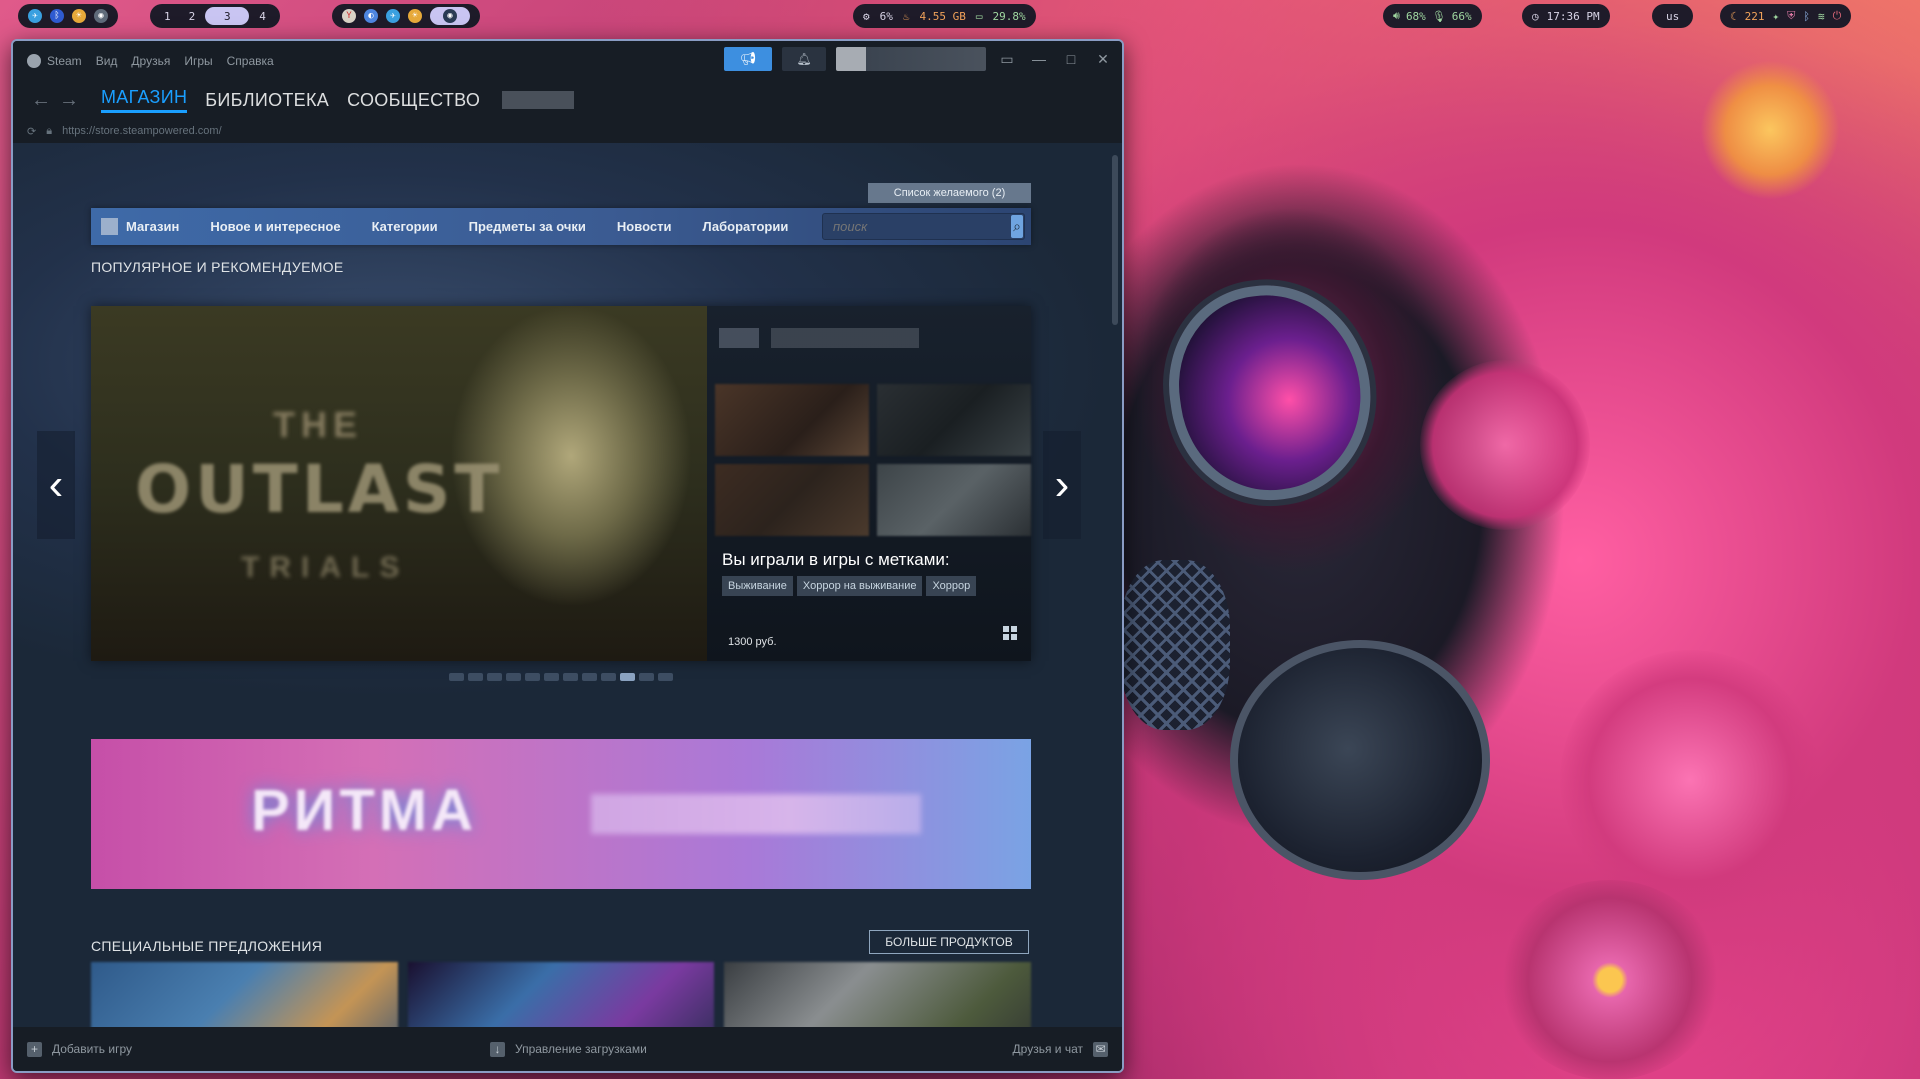  Describe the element at coordinates (527, 226) in the screenshot. I see `store-nav-points: Предметы за очки` at that location.